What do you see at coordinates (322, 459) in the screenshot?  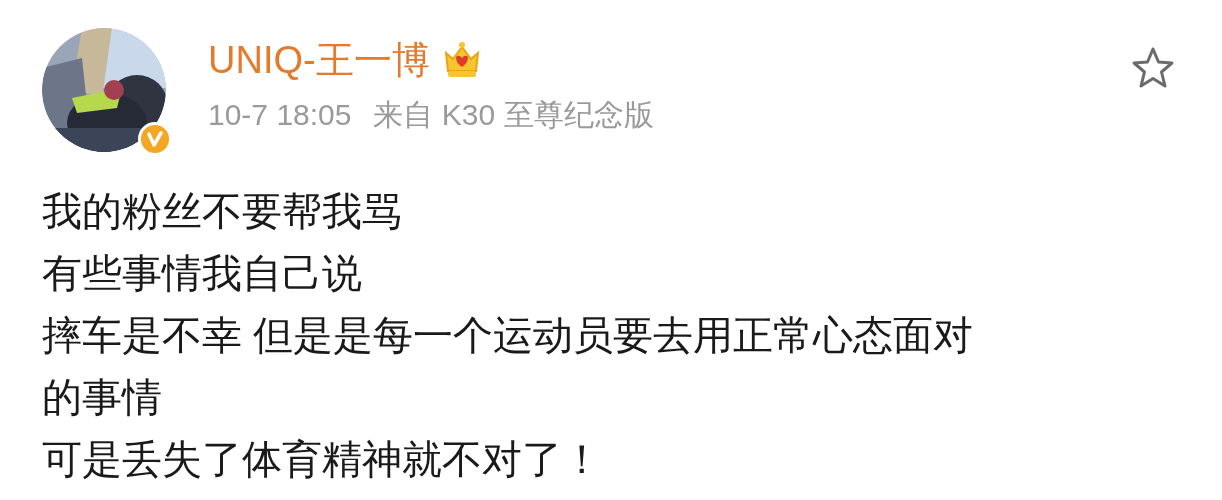 I see `post-text-line: 可是丢失了体育精神就不对了！` at bounding box center [322, 459].